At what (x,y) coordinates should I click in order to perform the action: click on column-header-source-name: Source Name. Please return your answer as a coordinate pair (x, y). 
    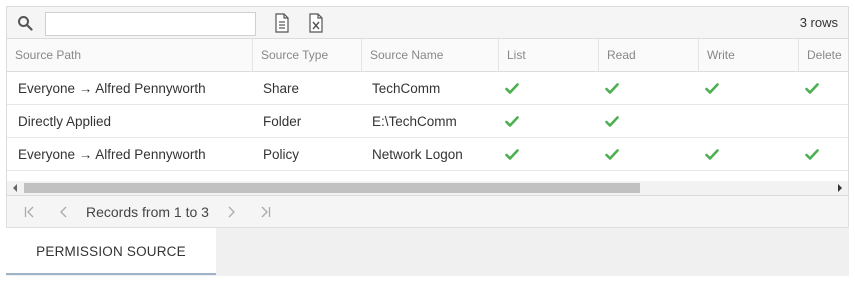
    Looking at the image, I should click on (429, 55).